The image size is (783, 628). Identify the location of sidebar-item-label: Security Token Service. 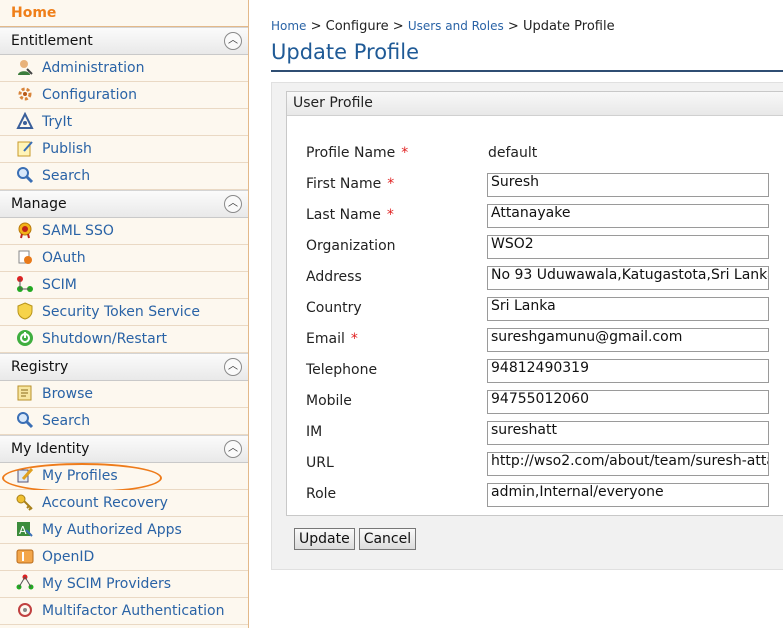
(121, 312).